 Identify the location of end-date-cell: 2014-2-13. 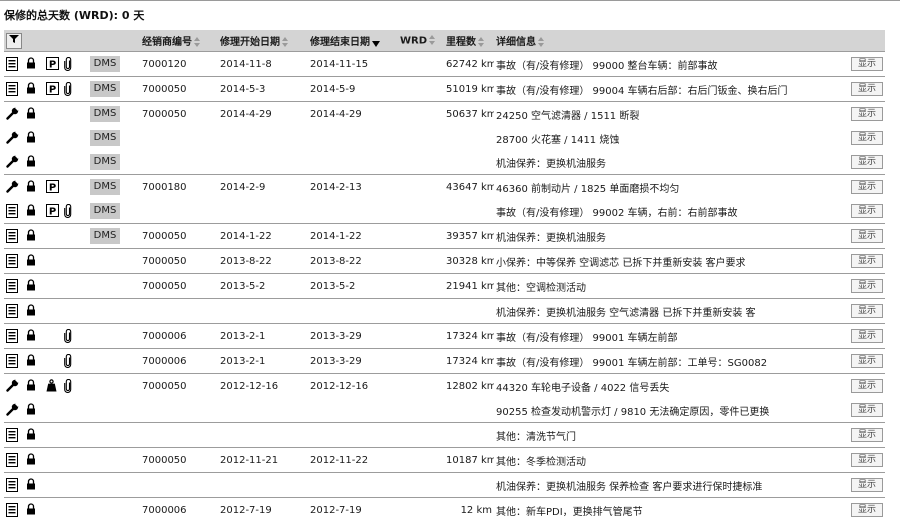
(353, 187).